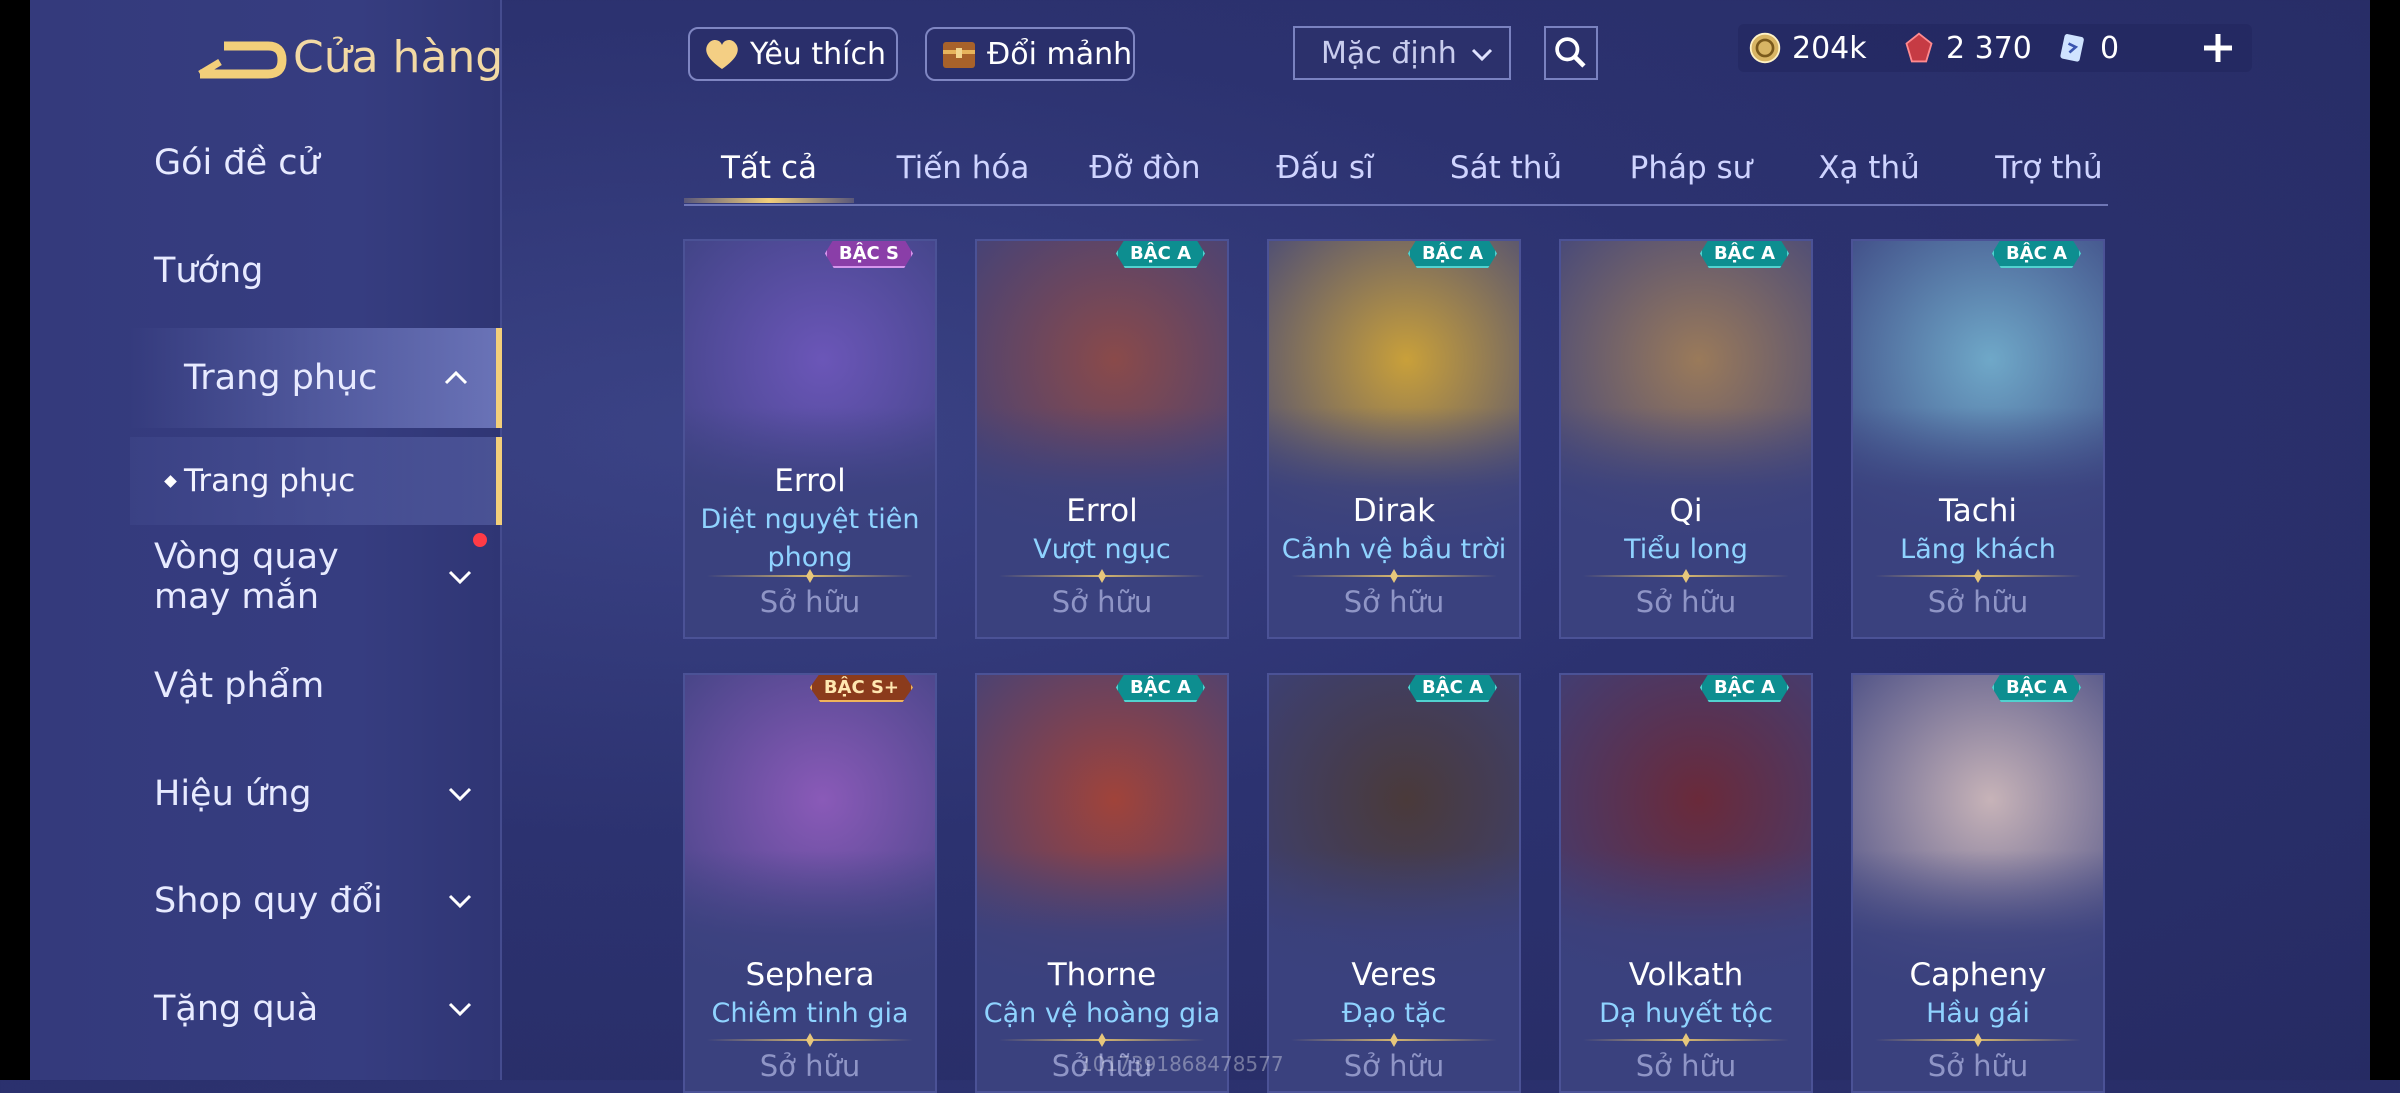  Describe the element at coordinates (1394, 1013) in the screenshot. I see `skin-name: Đạo tặc` at that location.